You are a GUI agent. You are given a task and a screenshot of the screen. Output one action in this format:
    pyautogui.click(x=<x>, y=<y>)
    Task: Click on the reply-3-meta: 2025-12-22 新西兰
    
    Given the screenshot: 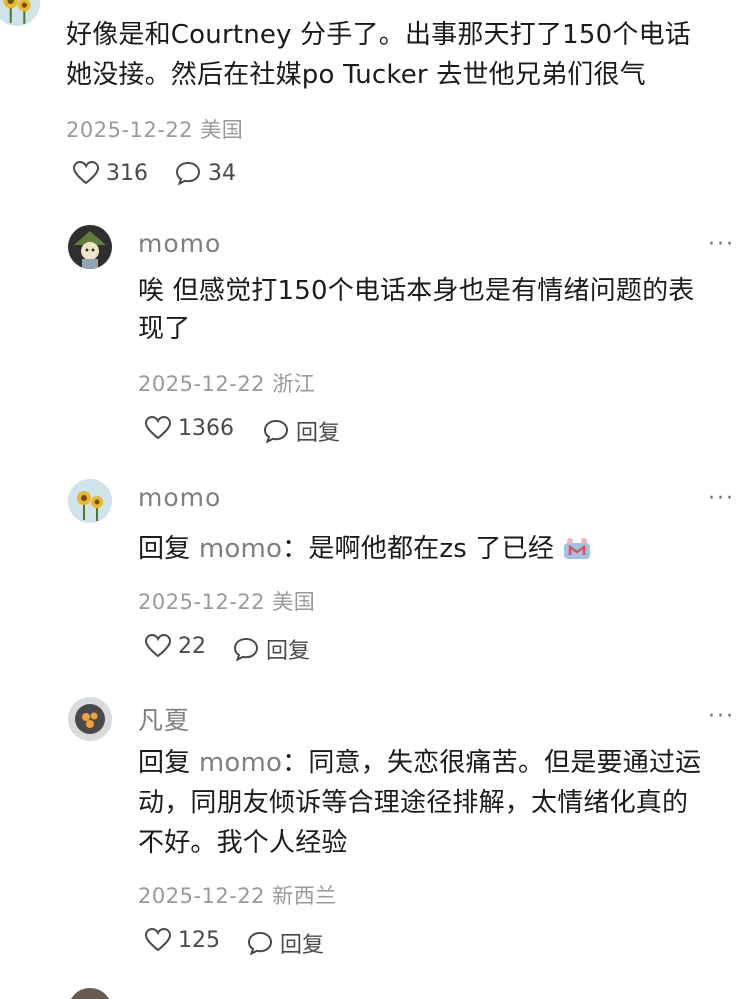 What is the action you would take?
    pyautogui.click(x=237, y=895)
    